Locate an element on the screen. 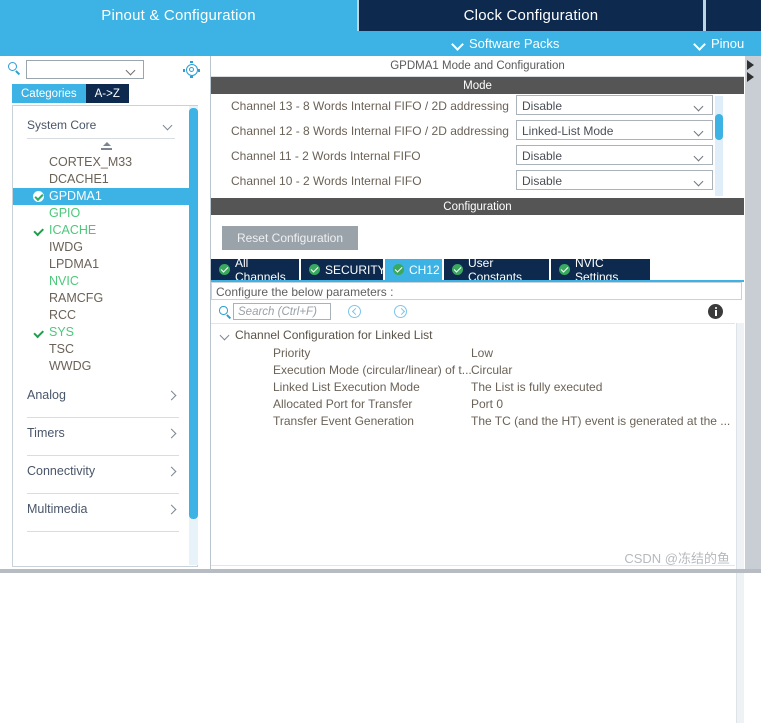  mode-row-label: Channel 11 - 2 Words Internal FIFO is located at coordinates (326, 156).